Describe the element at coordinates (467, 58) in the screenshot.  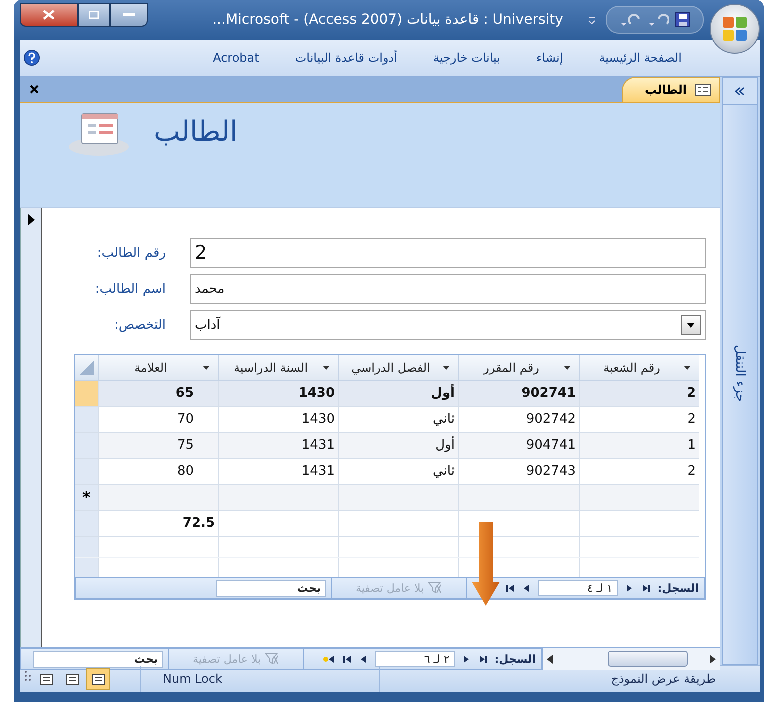
I see `ribbon-tab: بيانات خارجية` at that location.